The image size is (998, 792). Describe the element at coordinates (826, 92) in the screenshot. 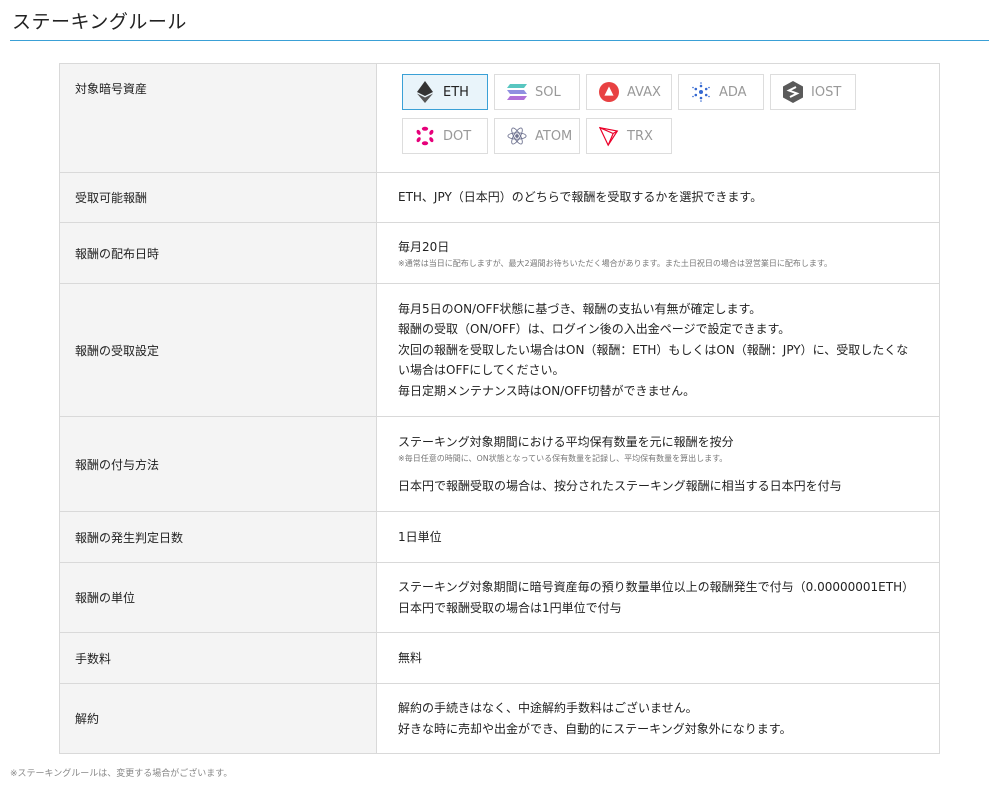

I see `coin-label: IOST` at that location.